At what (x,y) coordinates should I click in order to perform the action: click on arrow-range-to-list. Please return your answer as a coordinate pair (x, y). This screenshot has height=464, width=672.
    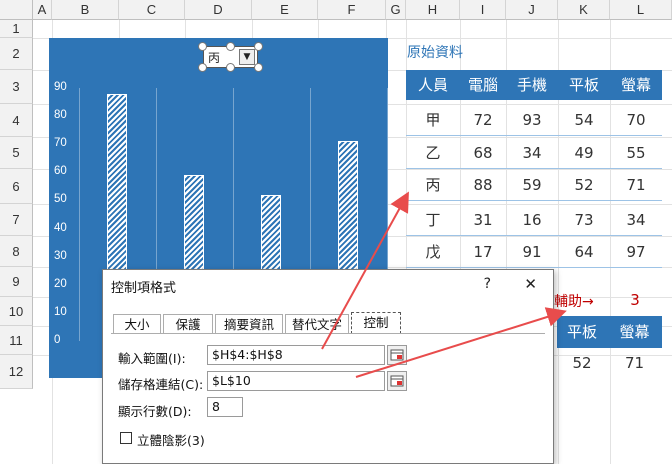
    Looking at the image, I should click on (365, 270).